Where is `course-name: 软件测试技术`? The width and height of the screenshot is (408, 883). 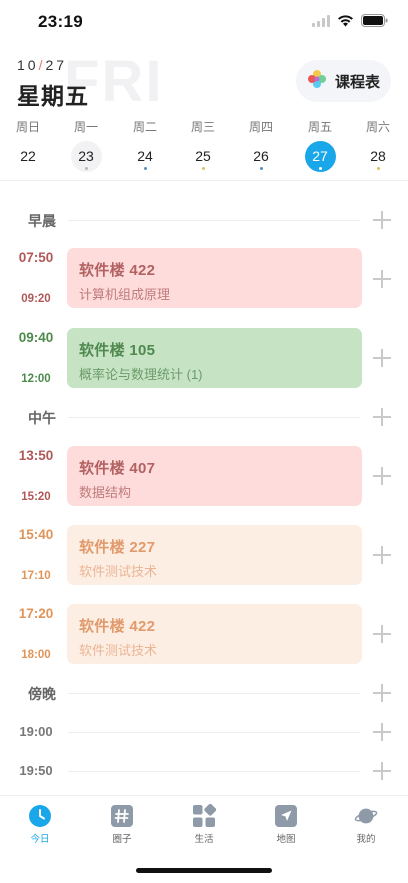
course-name: 软件测试技术 is located at coordinates (118, 571).